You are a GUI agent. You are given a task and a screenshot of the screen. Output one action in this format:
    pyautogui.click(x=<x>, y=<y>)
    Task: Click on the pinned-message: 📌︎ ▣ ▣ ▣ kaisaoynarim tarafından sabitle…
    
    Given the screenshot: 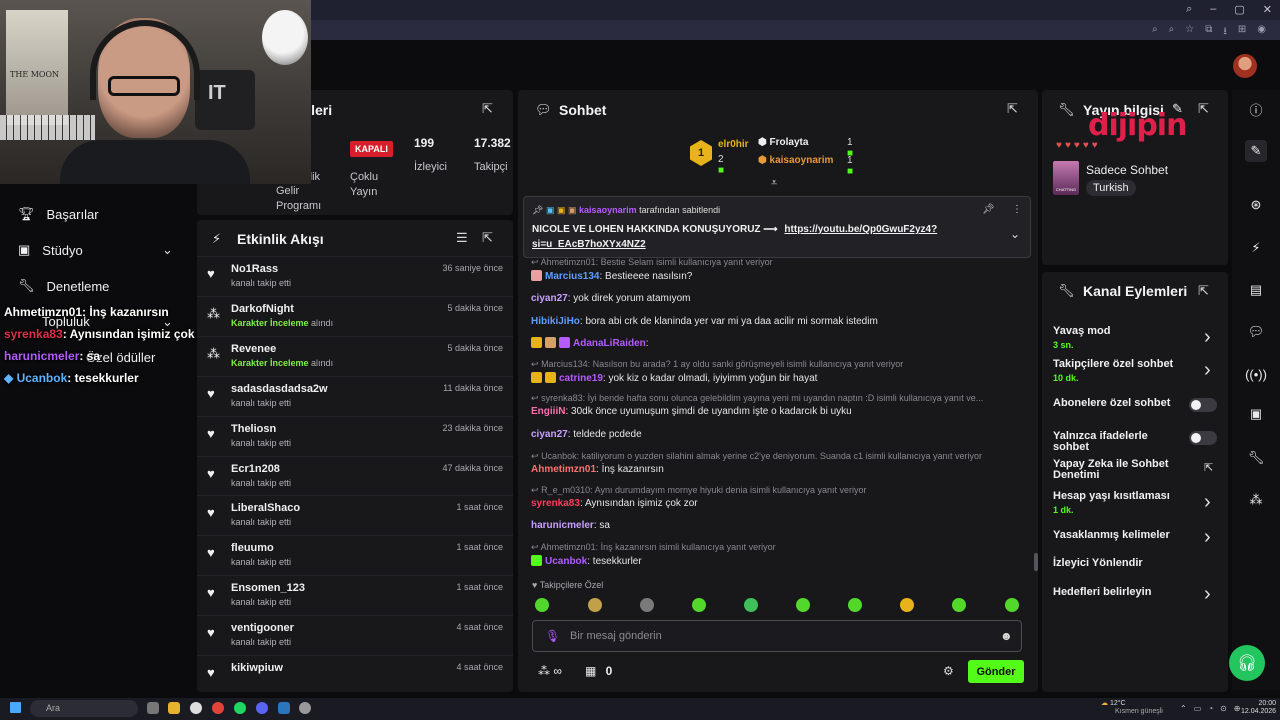 What is the action you would take?
    pyautogui.click(x=777, y=227)
    